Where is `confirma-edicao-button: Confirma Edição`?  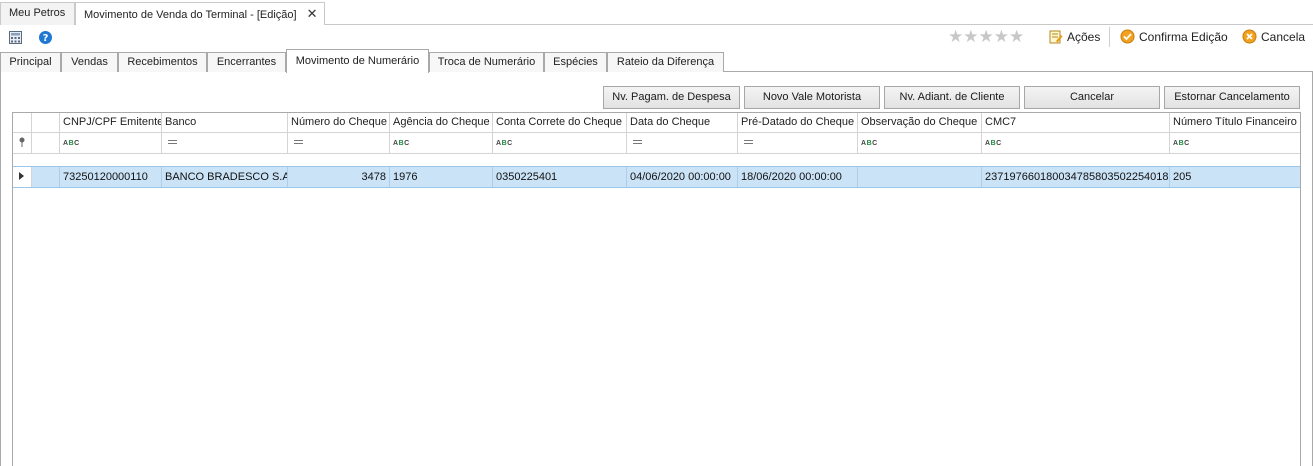
confirma-edicao-button: Confirma Edição is located at coordinates (1174, 38).